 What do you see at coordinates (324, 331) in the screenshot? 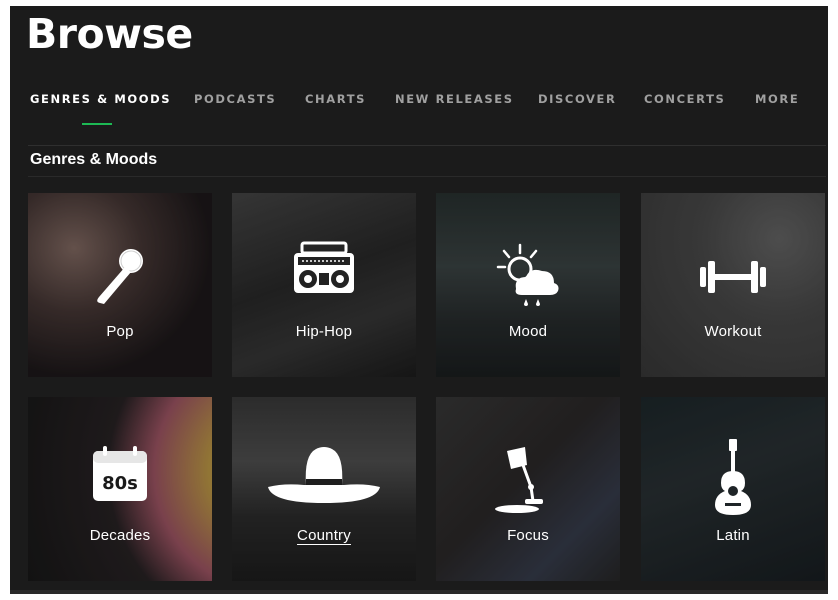
I see `tile-label: Hip-Hop` at bounding box center [324, 331].